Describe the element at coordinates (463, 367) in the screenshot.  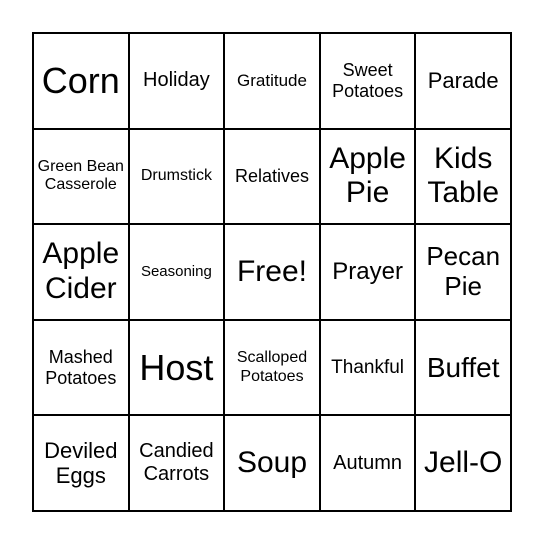
I see `bingo-cell: Buffet` at that location.